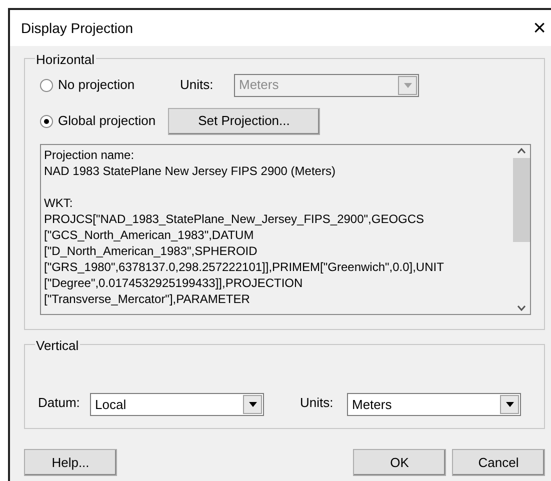  What do you see at coordinates (177, 404) in the screenshot?
I see `dropdown: Local` at bounding box center [177, 404].